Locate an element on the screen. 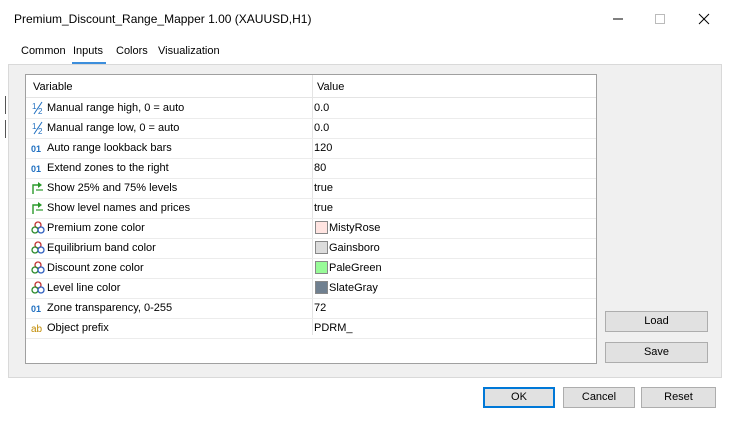 This screenshot has width=729, height=425. variable-name: Equilibrium band color is located at coordinates (101, 248).